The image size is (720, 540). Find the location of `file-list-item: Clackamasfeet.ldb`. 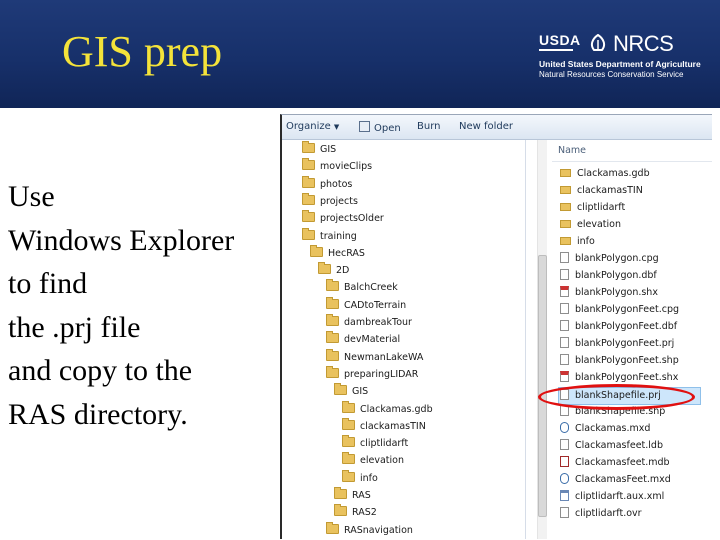

file-list-item: Clackamasfeet.ldb is located at coordinates (611, 446).